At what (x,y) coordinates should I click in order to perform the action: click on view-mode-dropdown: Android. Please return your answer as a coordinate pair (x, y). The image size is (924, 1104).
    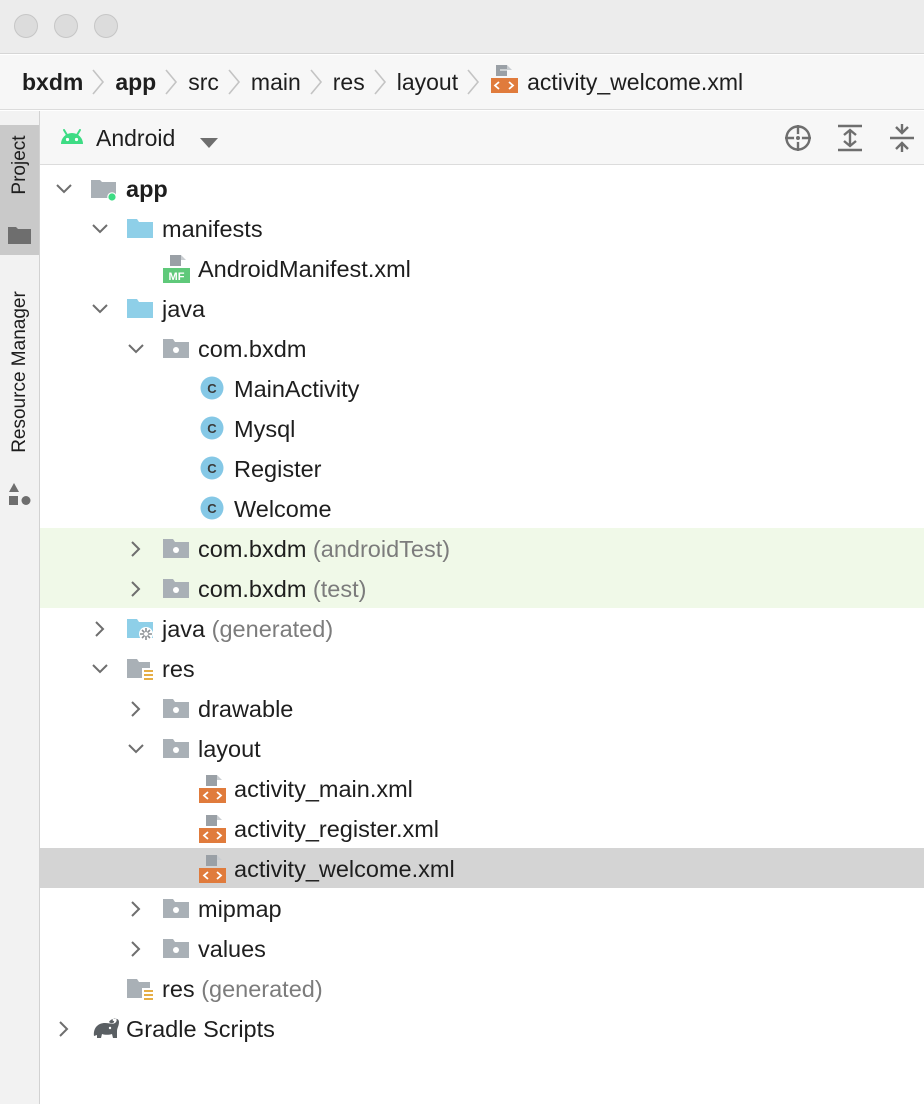
    Looking at the image, I should click on (135, 138).